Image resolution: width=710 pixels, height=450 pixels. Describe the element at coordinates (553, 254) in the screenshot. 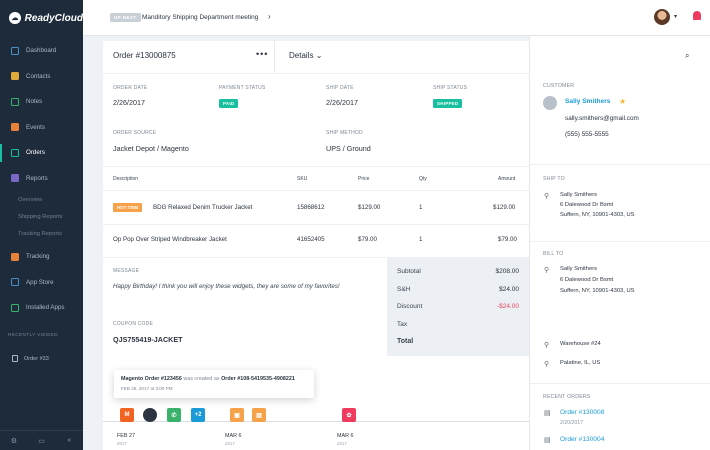

I see `bill-to-label: BILL TO` at that location.